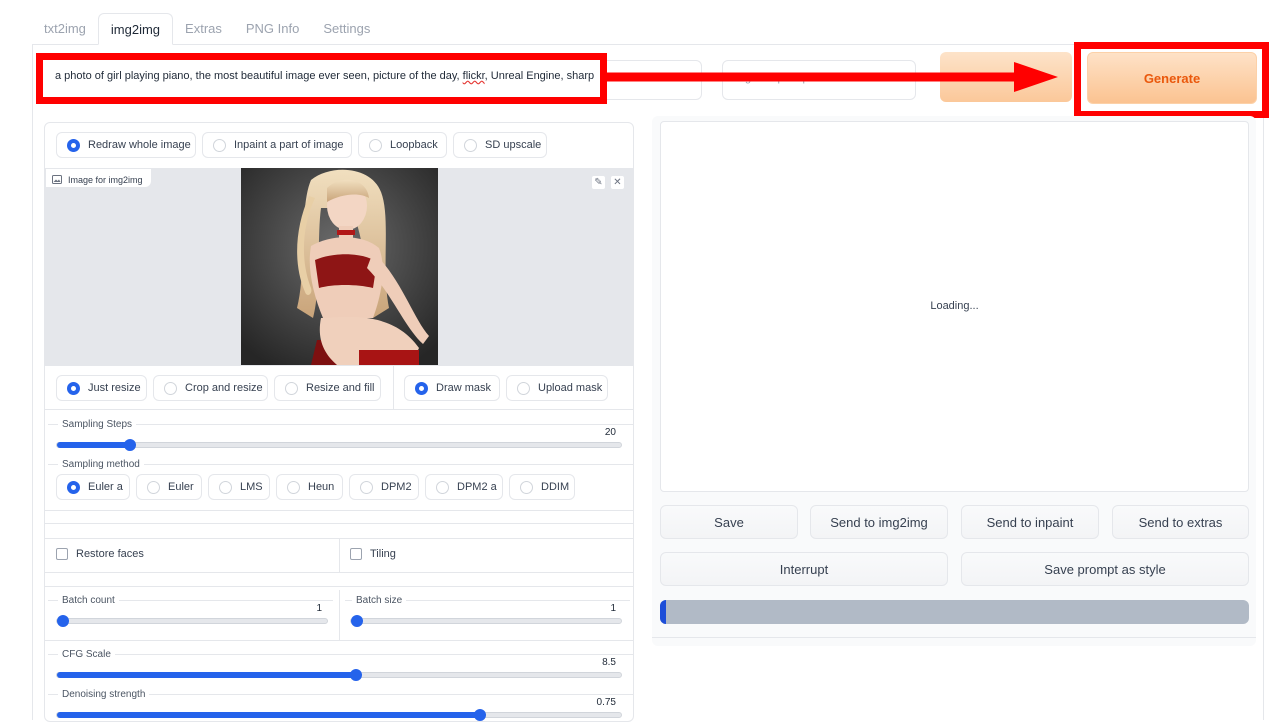 This screenshot has height=722, width=1280. I want to click on uploaded-image, so click(339, 266).